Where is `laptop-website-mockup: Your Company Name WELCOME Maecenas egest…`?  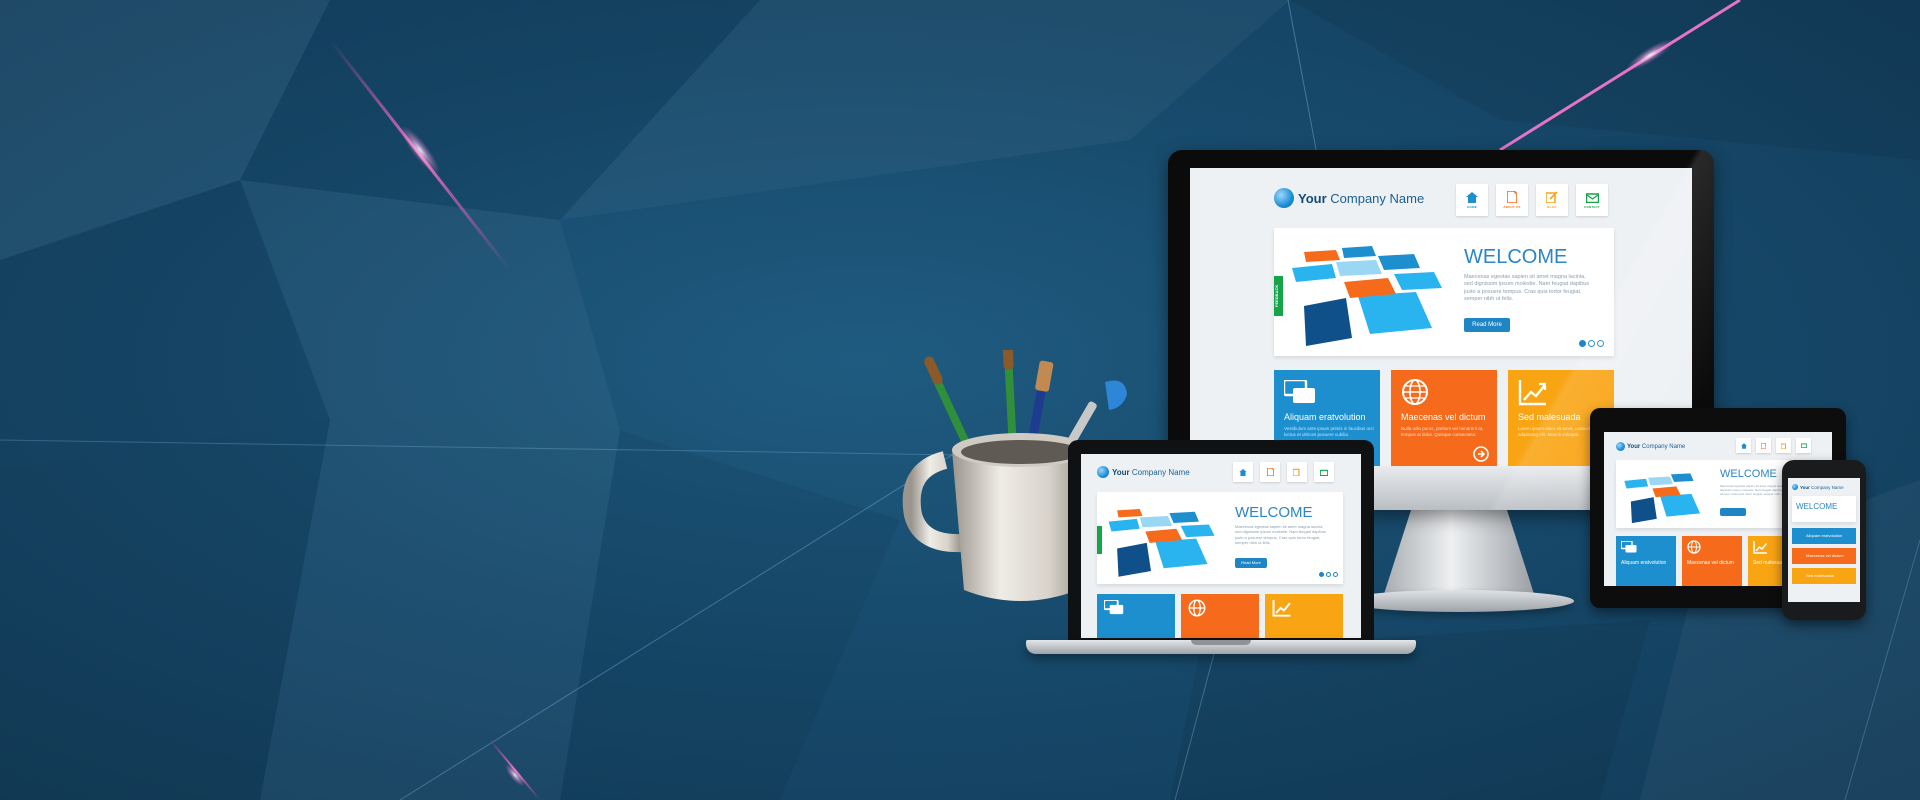 laptop-website-mockup: Your Company Name WELCOME Maecenas egest… is located at coordinates (1221, 546).